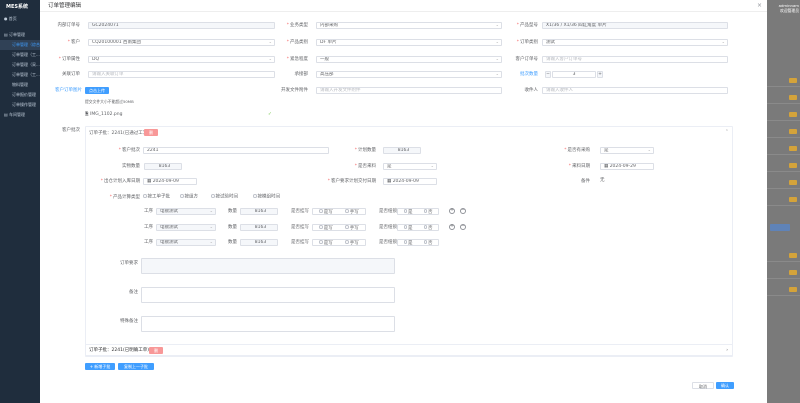 Image resolution: width=800 pixels, height=403 pixels. I want to click on confirm-button: 确认, so click(725, 385).